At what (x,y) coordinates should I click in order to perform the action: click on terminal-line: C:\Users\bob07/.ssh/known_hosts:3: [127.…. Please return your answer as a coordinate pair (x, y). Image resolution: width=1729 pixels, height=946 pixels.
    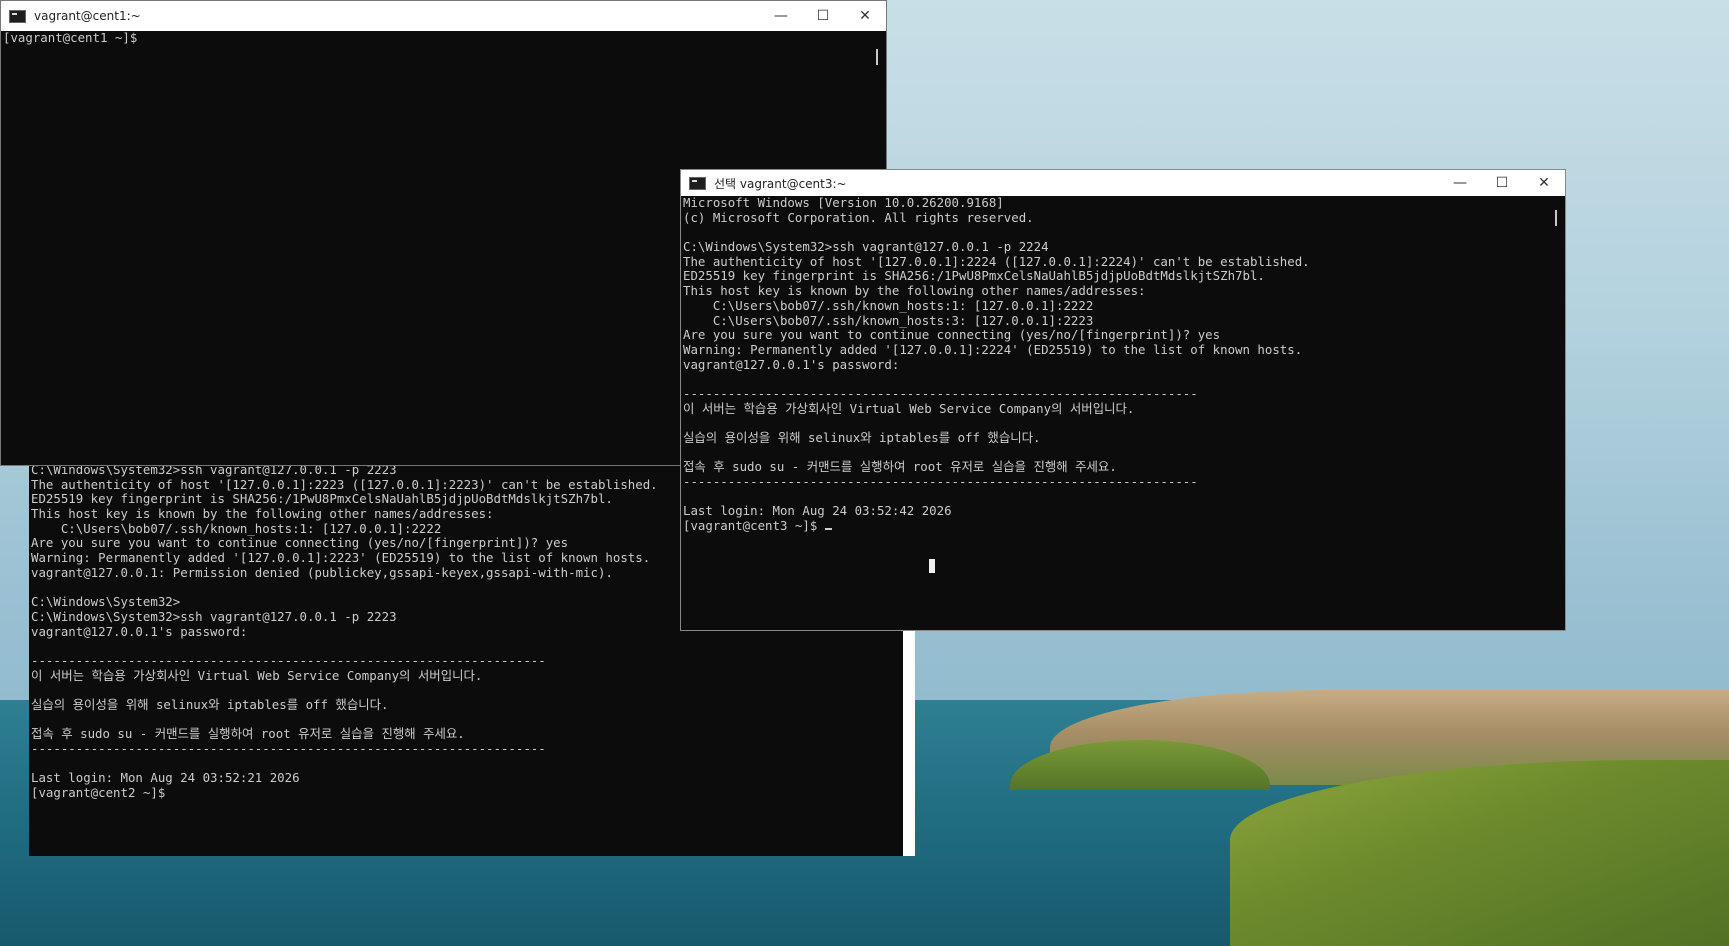
    Looking at the image, I should click on (888, 320).